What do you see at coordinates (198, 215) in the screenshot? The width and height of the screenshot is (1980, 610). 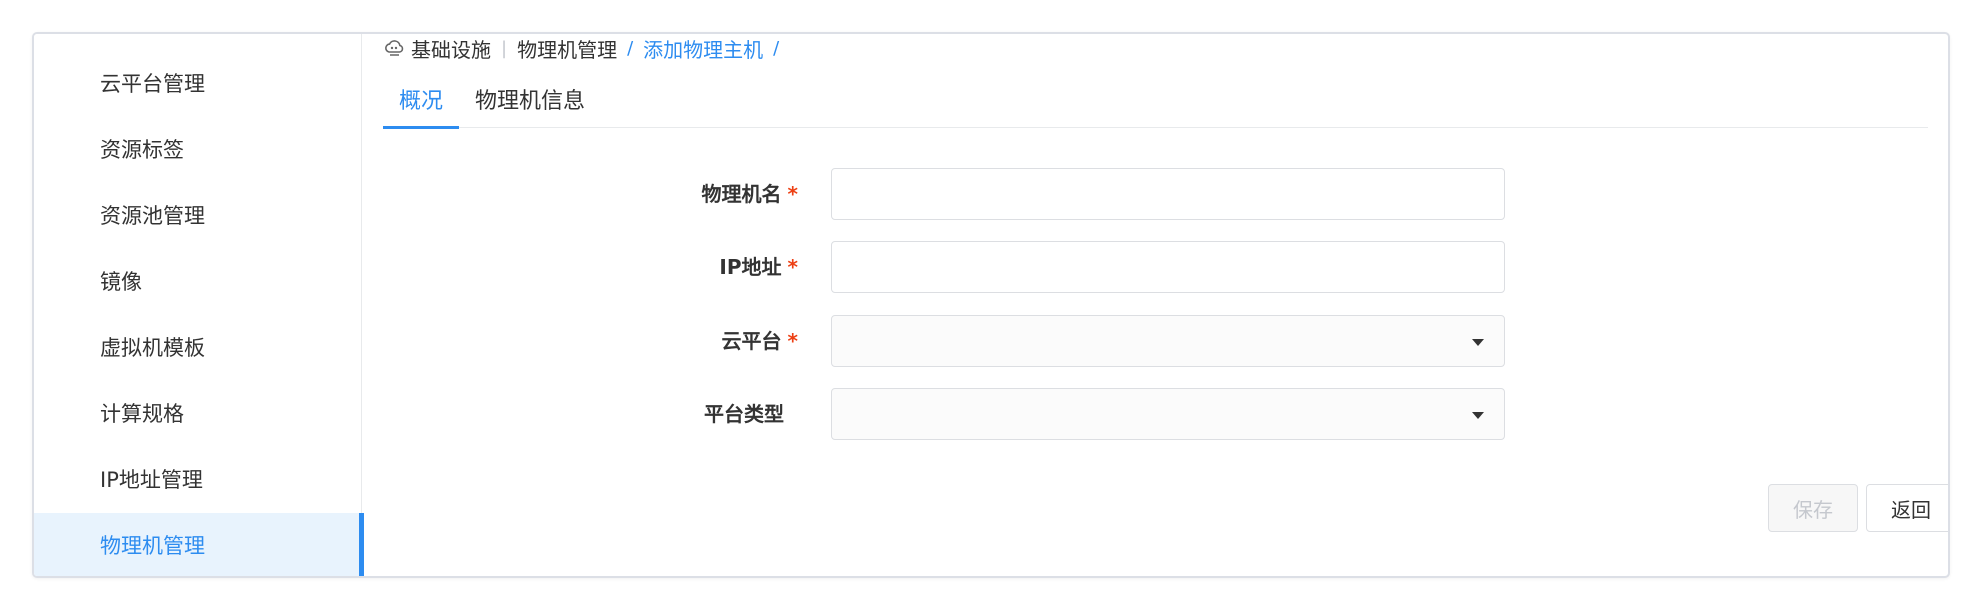 I see `sidebar-item-resource-pool: 资源池管理` at bounding box center [198, 215].